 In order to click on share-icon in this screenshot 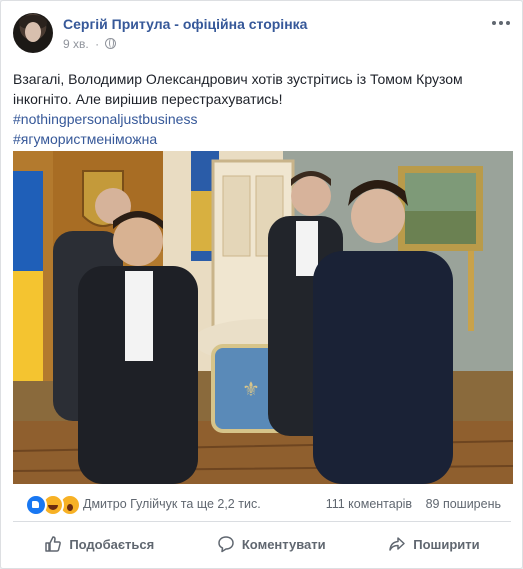, I will do `click(397, 544)`.